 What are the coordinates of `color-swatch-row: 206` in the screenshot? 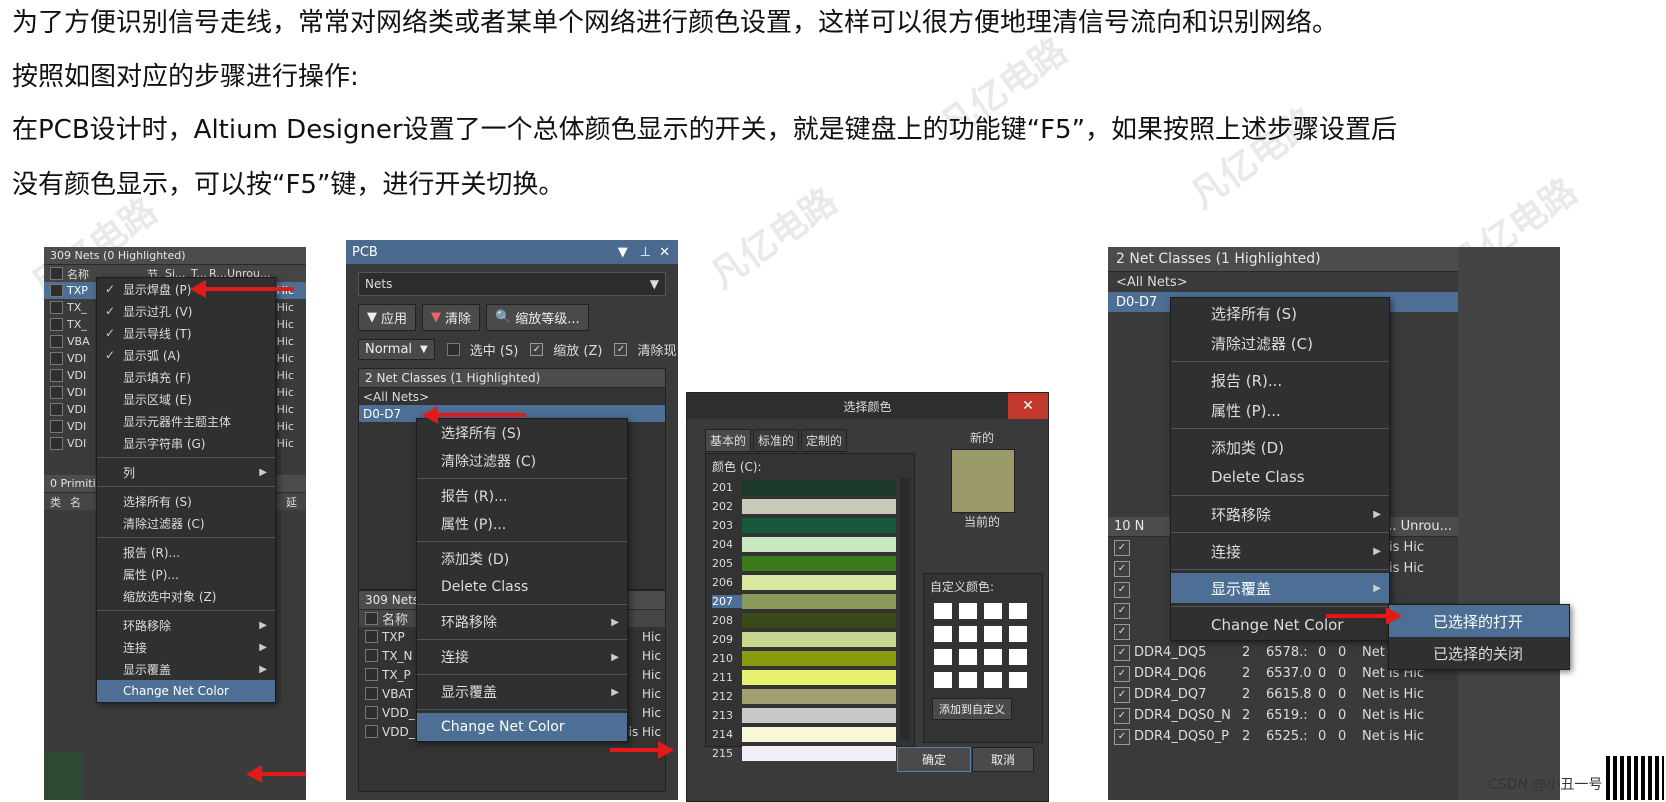 It's located at (804, 582).